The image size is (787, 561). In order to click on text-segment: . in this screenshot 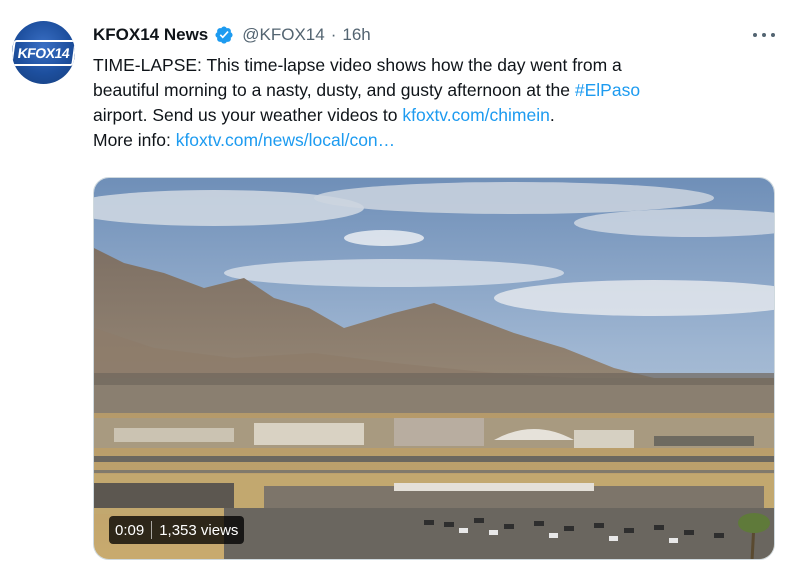, I will do `click(552, 115)`.